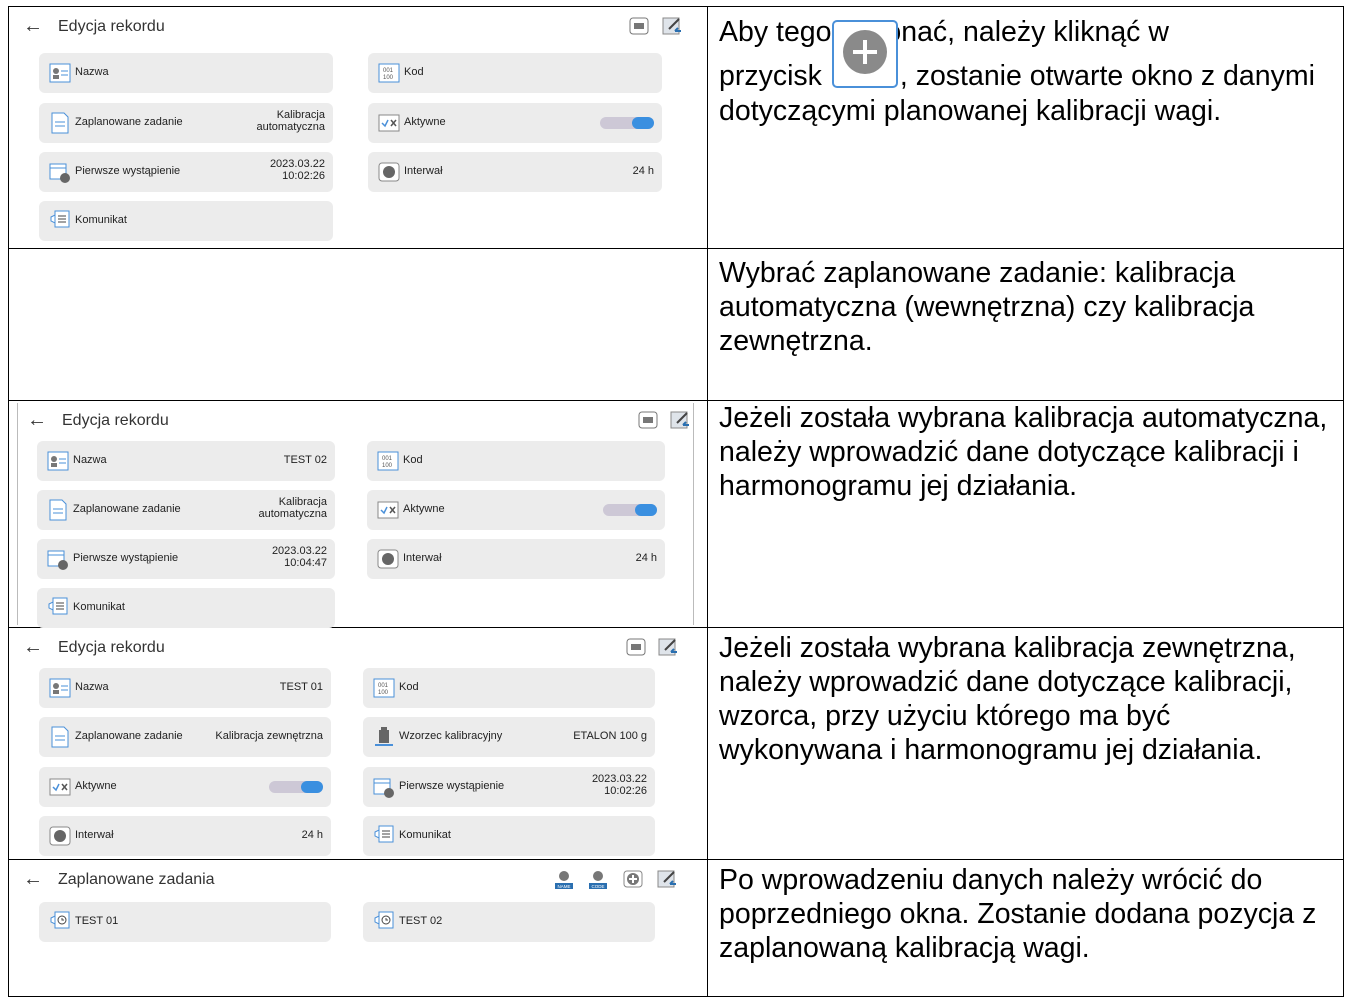 The width and height of the screenshot is (1351, 1003). Describe the element at coordinates (610, 736) in the screenshot. I see `tile-value: ETALON 100 g` at that location.